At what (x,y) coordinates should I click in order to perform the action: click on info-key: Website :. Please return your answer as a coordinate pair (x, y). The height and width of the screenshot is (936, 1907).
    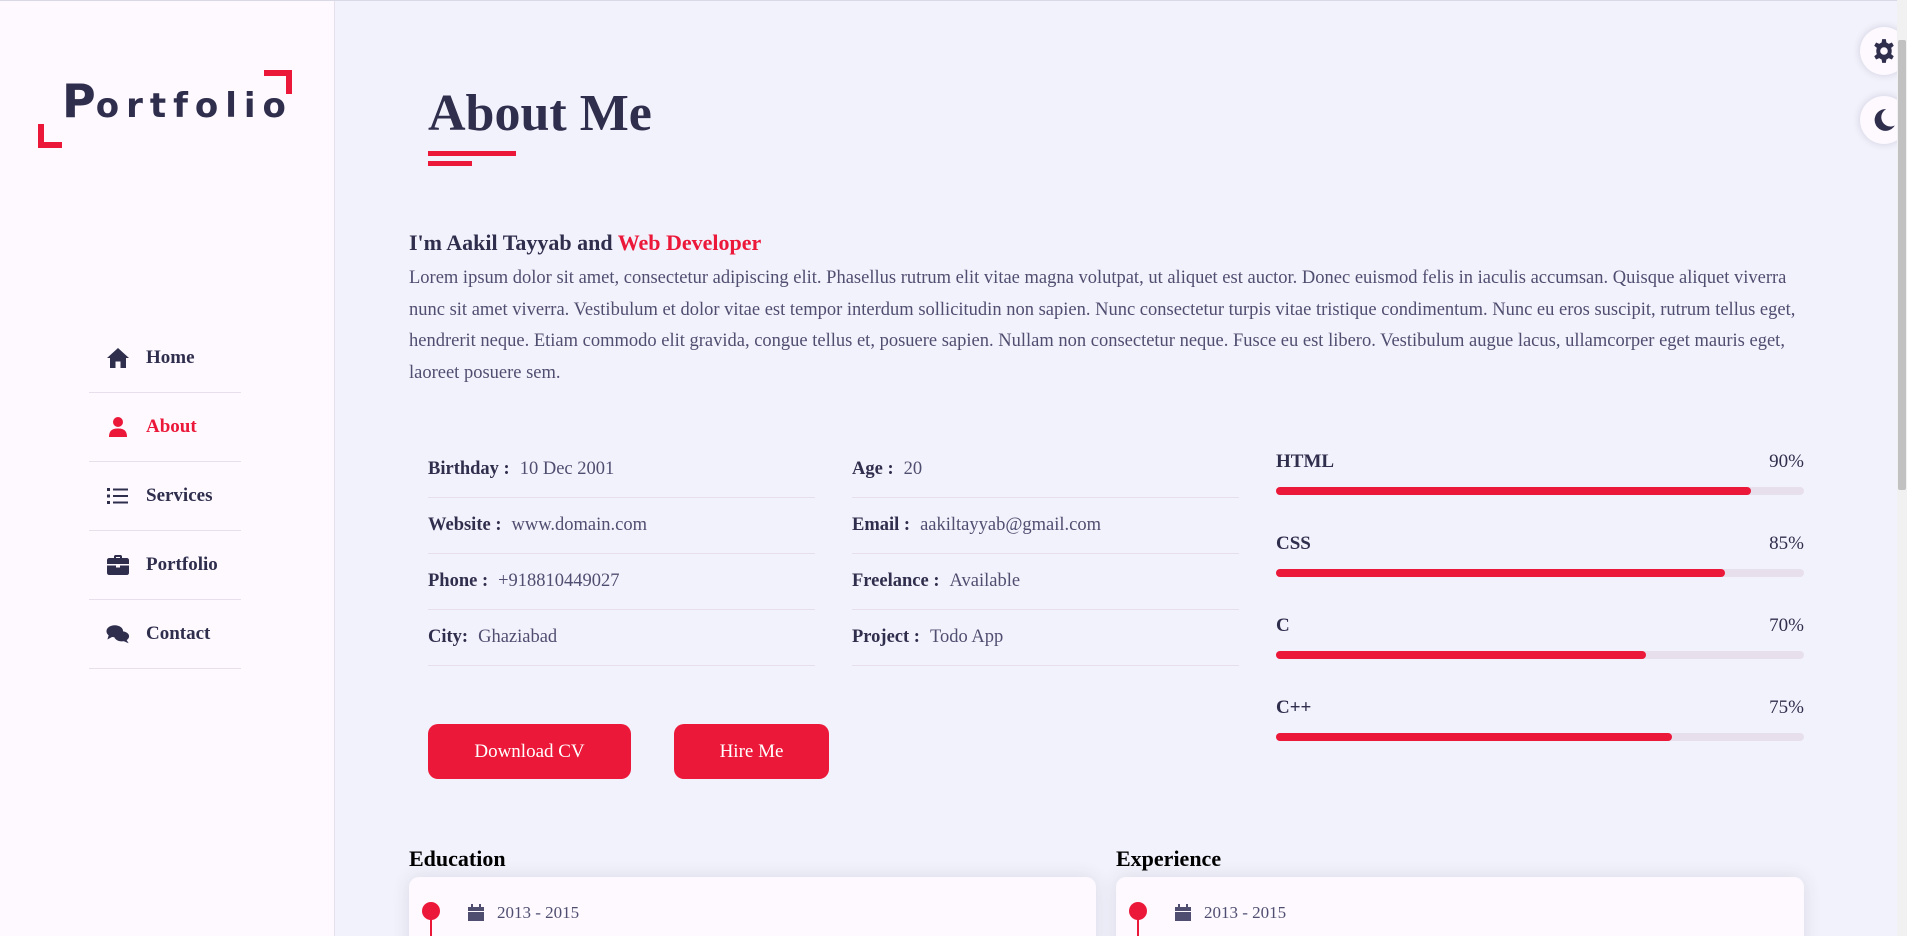
    Looking at the image, I should click on (465, 525).